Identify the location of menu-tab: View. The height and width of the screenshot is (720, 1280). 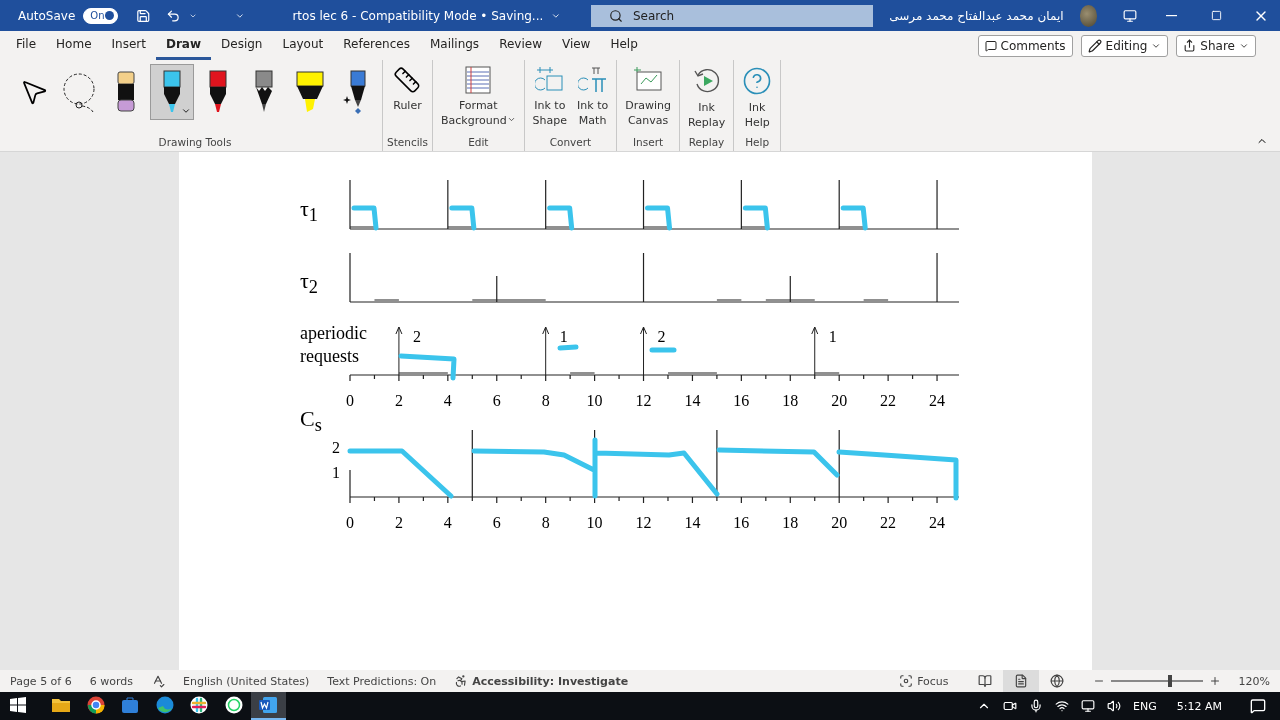
(576, 45).